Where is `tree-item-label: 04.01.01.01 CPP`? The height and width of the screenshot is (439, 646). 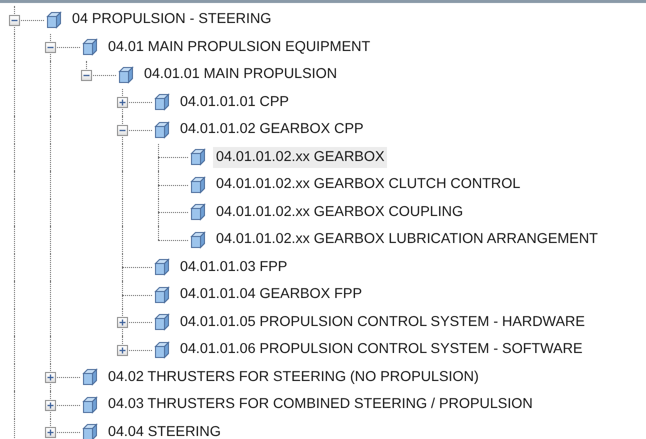
tree-item-label: 04.01.01.01 CPP is located at coordinates (234, 102).